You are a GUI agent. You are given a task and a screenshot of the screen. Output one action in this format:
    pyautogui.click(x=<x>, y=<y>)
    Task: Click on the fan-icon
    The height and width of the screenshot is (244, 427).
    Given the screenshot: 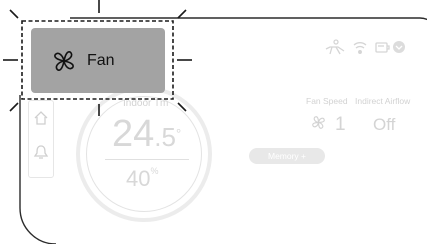 What is the action you would take?
    pyautogui.click(x=64, y=61)
    